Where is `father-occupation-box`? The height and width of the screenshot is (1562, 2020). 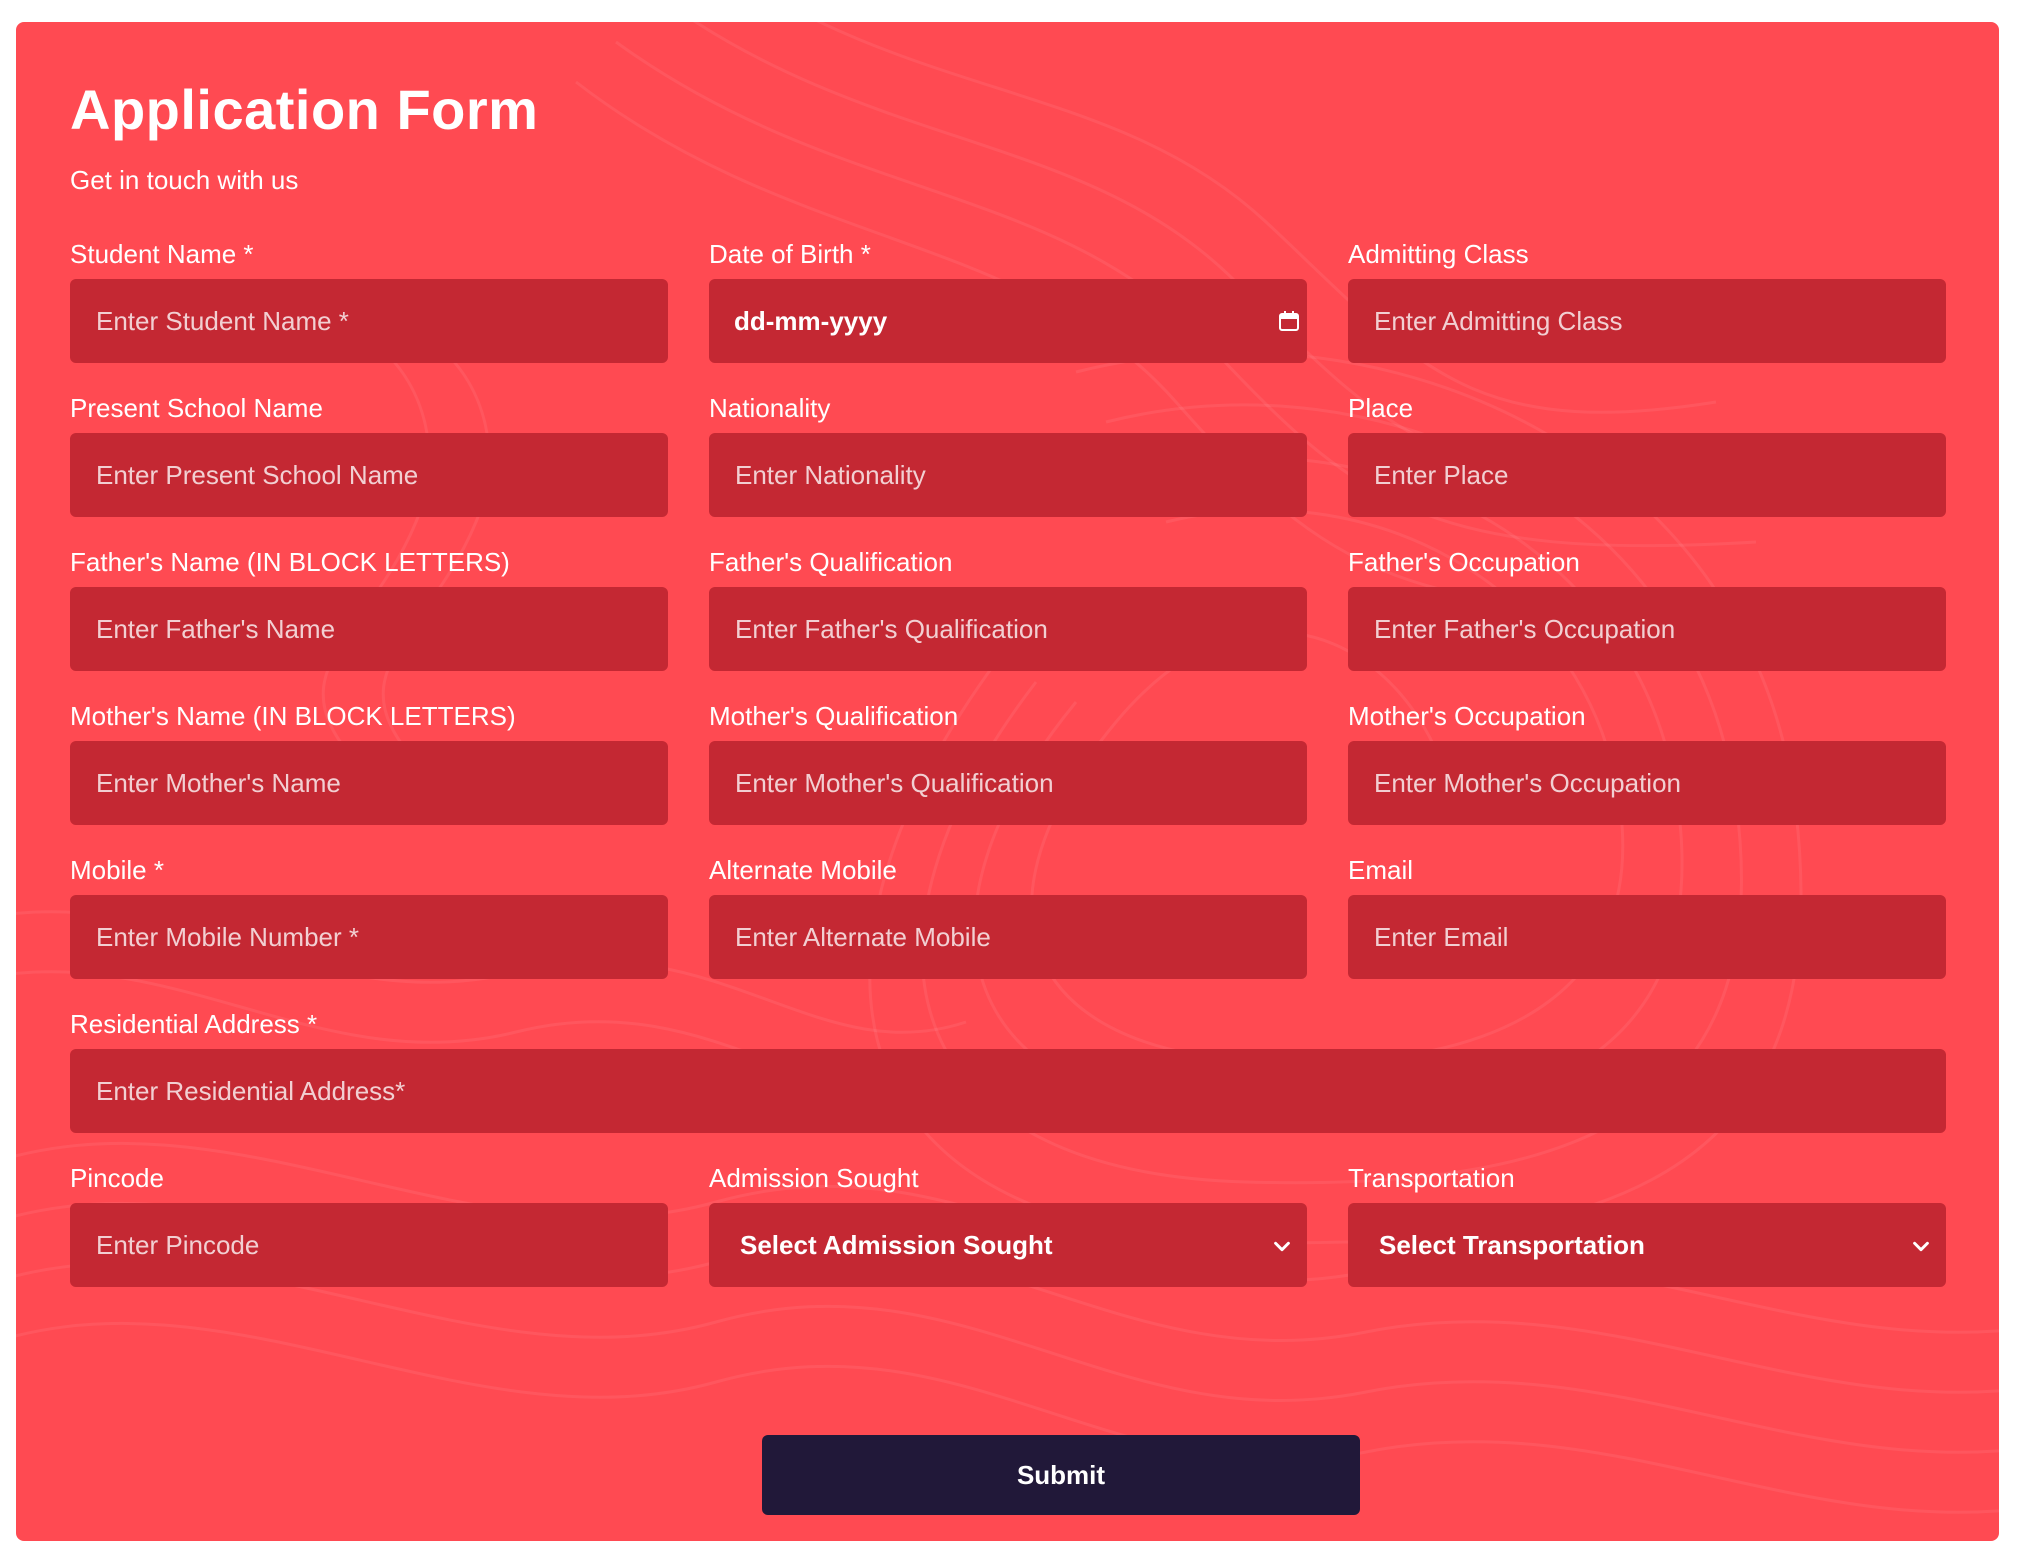 father-occupation-box is located at coordinates (1647, 629).